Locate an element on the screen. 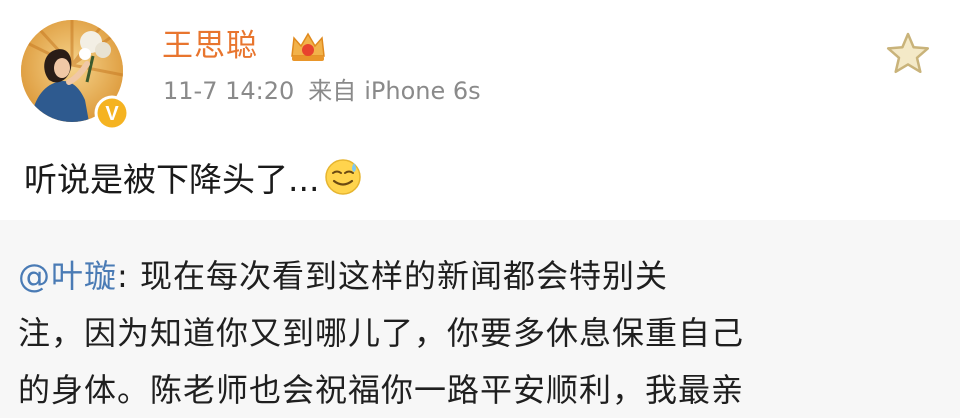  post-timestamp: 11-7 14:20 is located at coordinates (229, 91).